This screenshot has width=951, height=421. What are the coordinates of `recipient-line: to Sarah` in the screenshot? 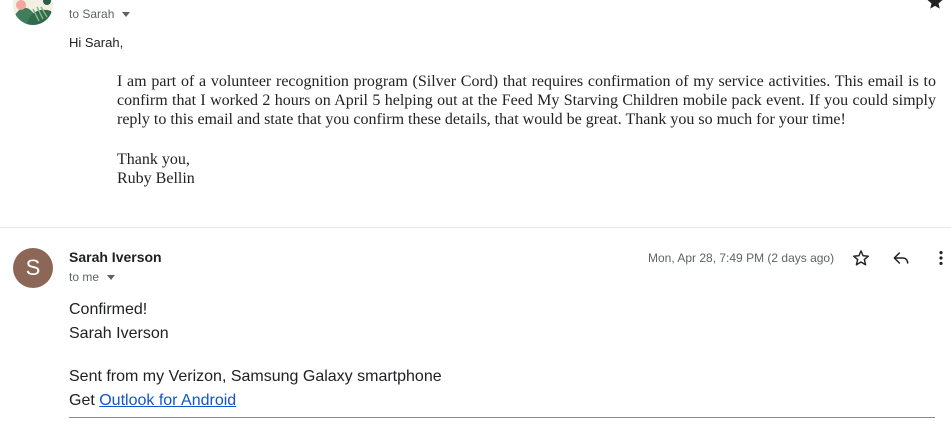 It's located at (100, 14).